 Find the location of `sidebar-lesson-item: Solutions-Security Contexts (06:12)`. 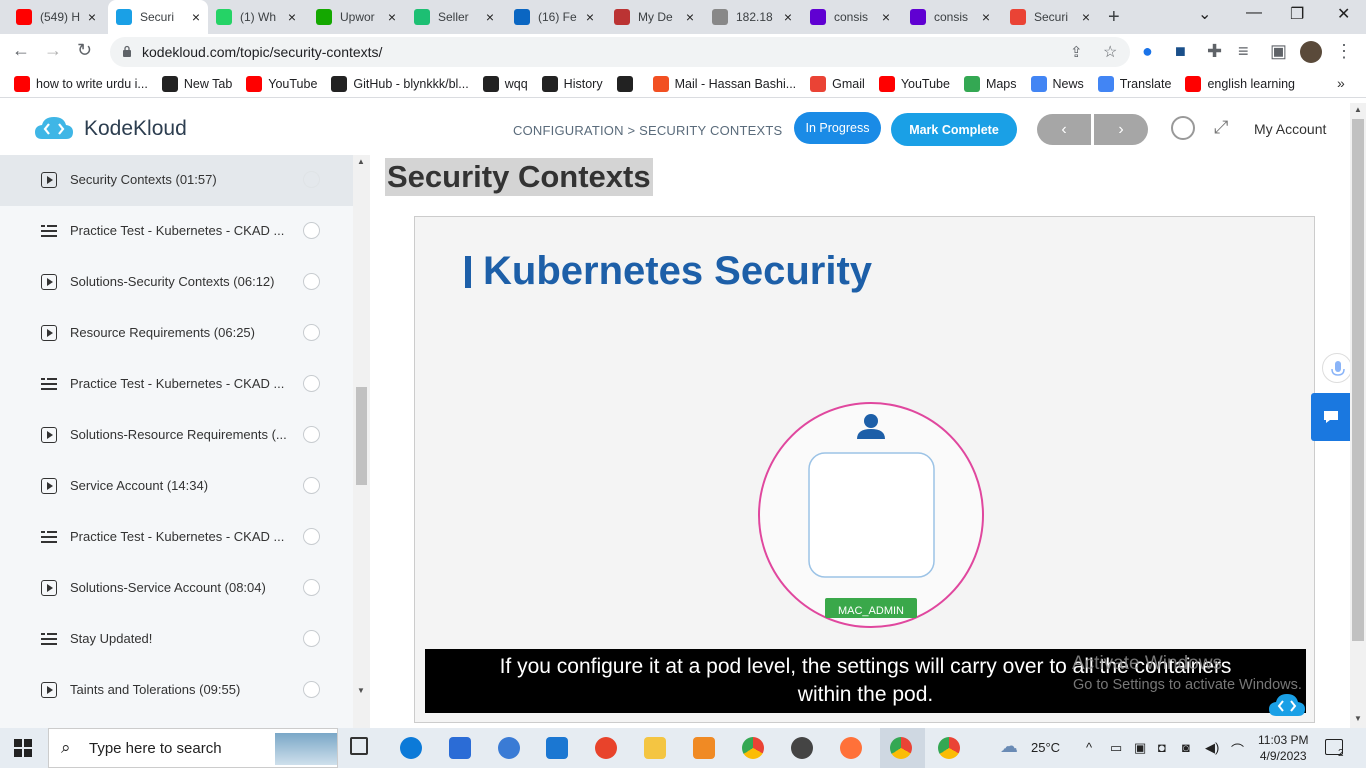

sidebar-lesson-item: Solutions-Security Contexts (06:12) is located at coordinates (176, 282).